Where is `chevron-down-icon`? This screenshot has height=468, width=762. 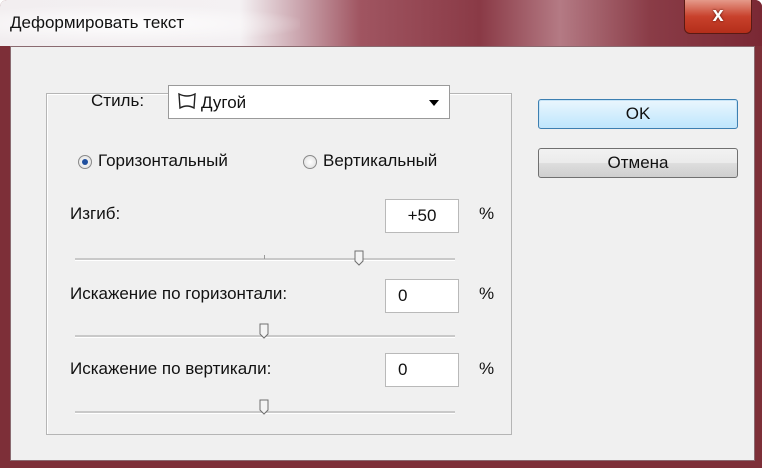
chevron-down-icon is located at coordinates (434, 103).